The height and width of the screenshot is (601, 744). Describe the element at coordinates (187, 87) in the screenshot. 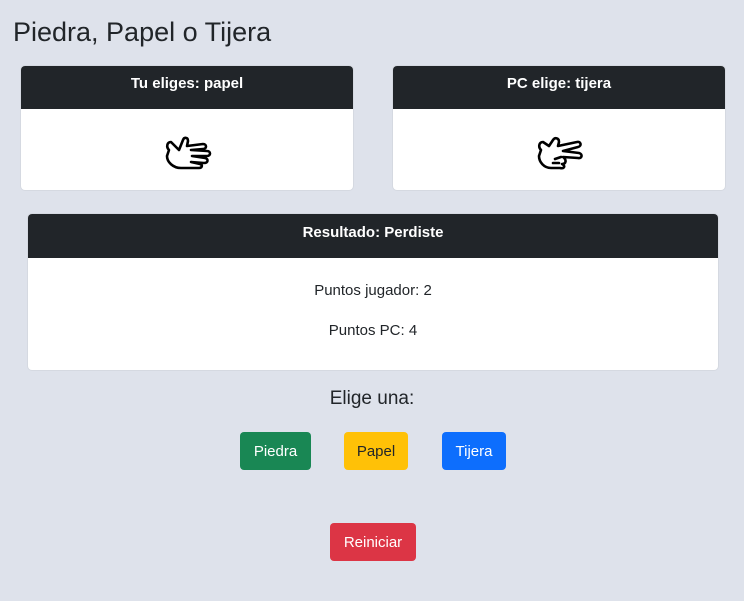

I see `player-choice-header: Tu eliges: papel` at that location.